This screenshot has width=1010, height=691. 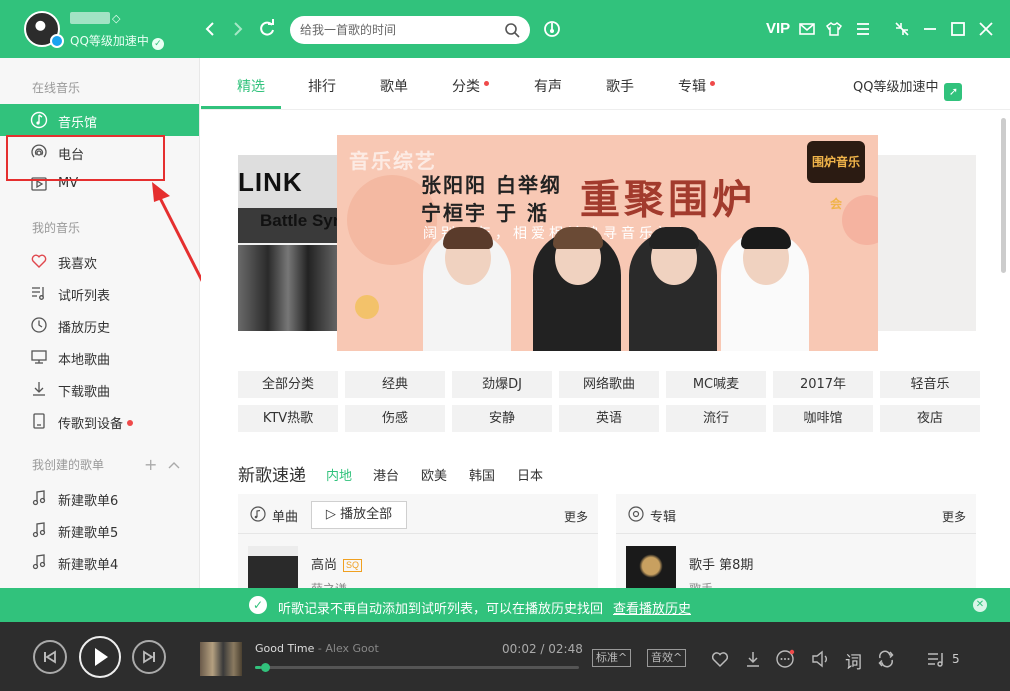 I want to click on tab-categories: 分类, so click(x=470, y=86).